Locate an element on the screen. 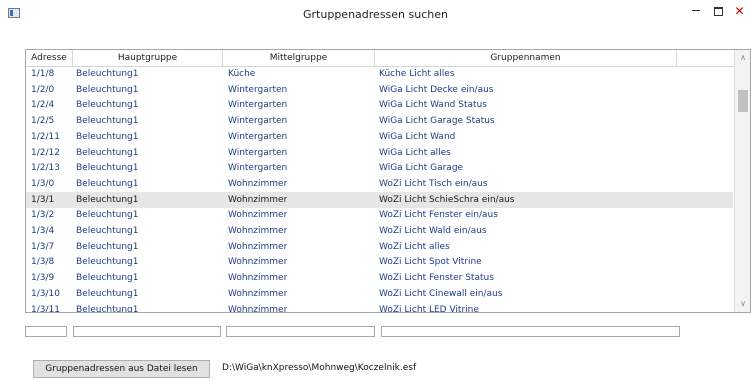 The width and height of the screenshot is (751, 381). cell-adresse: 1/3/7 is located at coordinates (43, 246).